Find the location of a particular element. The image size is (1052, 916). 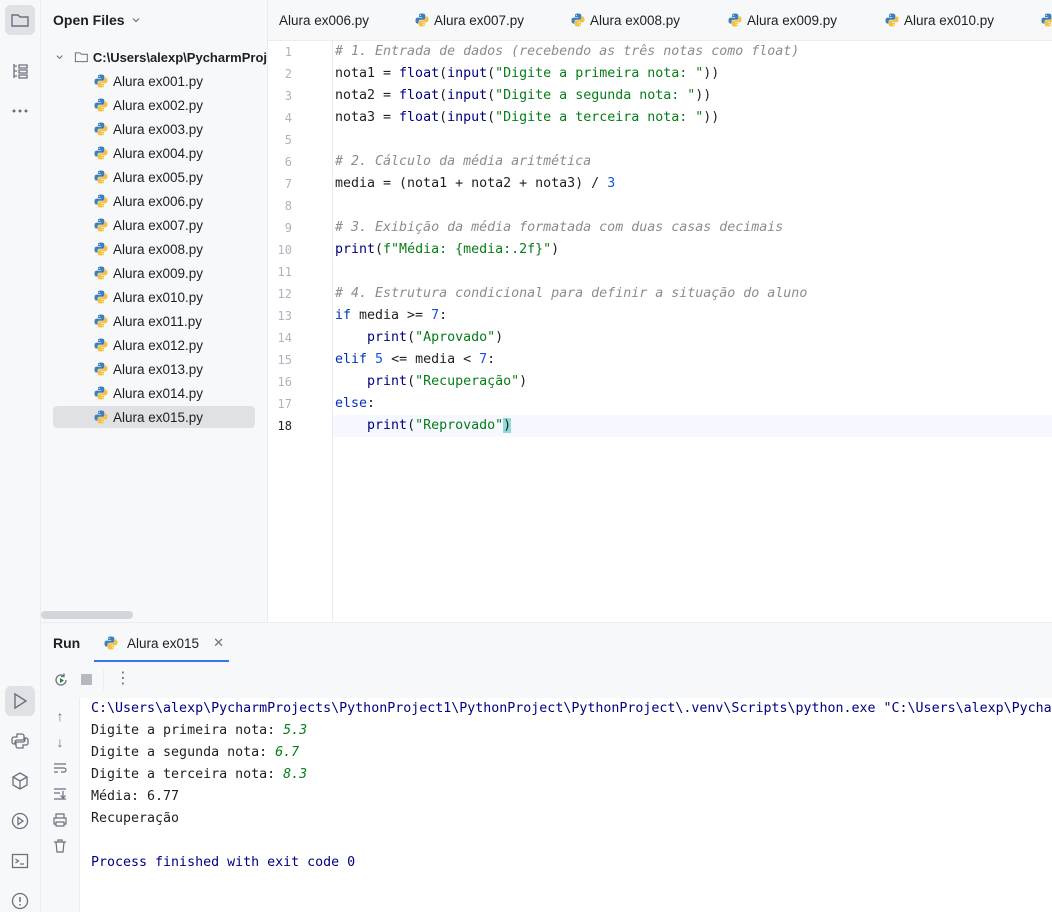

terminal-icon is located at coordinates (20, 861).